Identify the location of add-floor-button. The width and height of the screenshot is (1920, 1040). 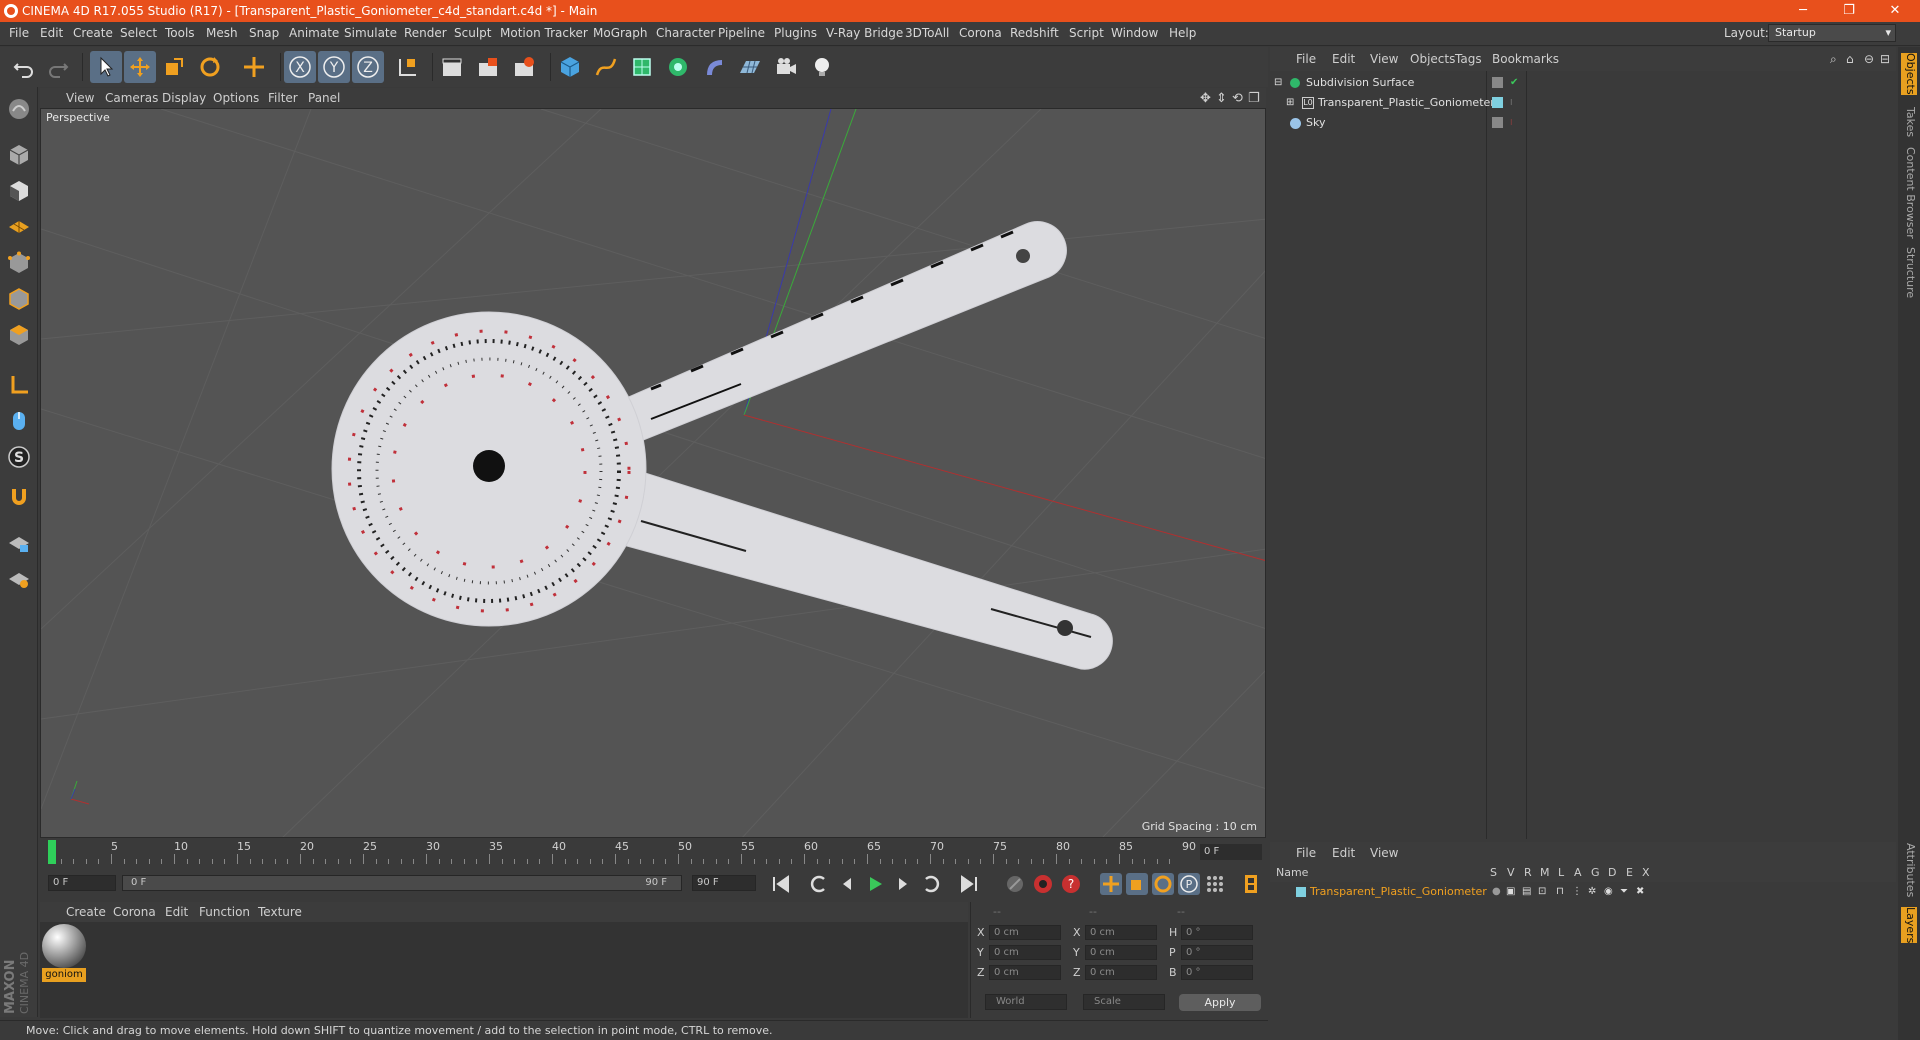
(750, 67).